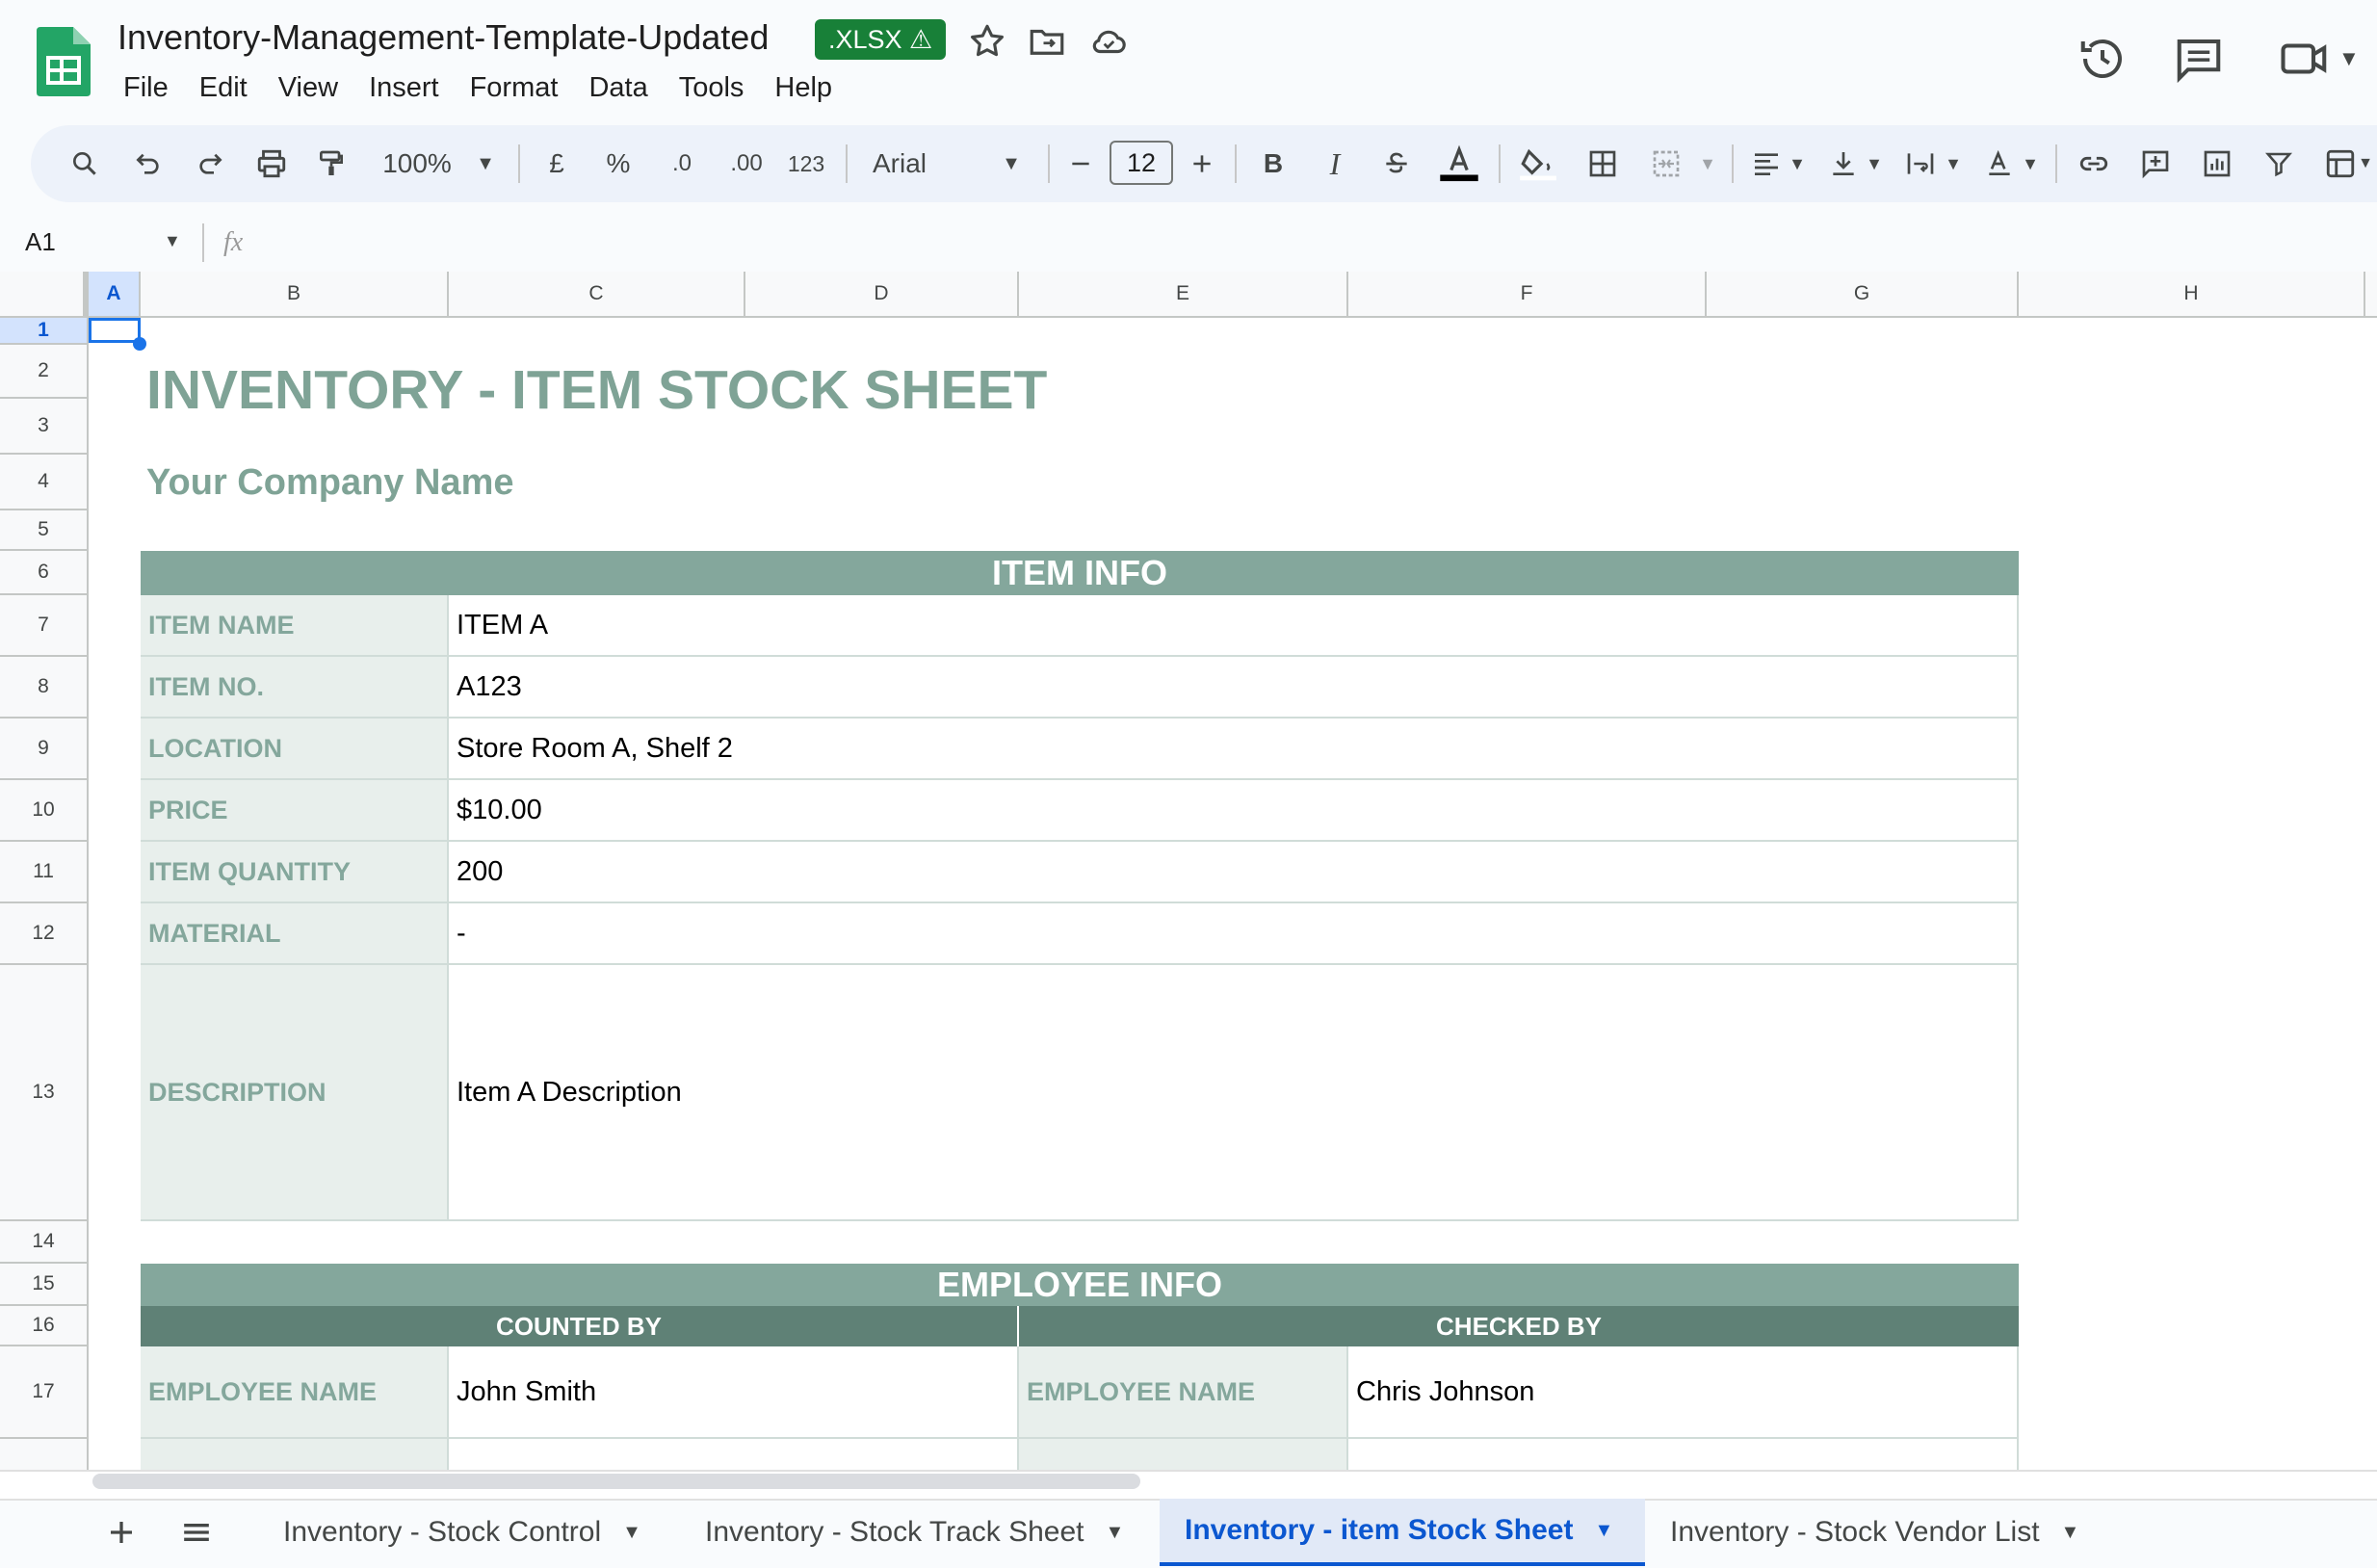 The image size is (2377, 1568). What do you see at coordinates (2279, 164) in the screenshot?
I see `filter-icon` at bounding box center [2279, 164].